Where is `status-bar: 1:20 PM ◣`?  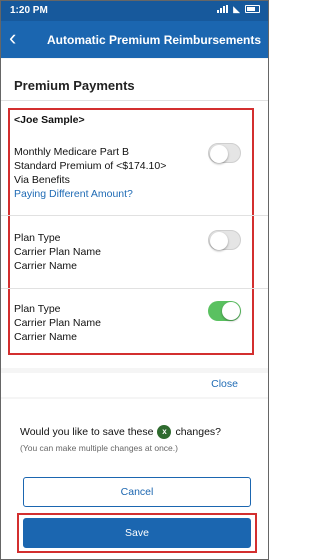
status-bar: 1:20 PM ◣ is located at coordinates (134, 11).